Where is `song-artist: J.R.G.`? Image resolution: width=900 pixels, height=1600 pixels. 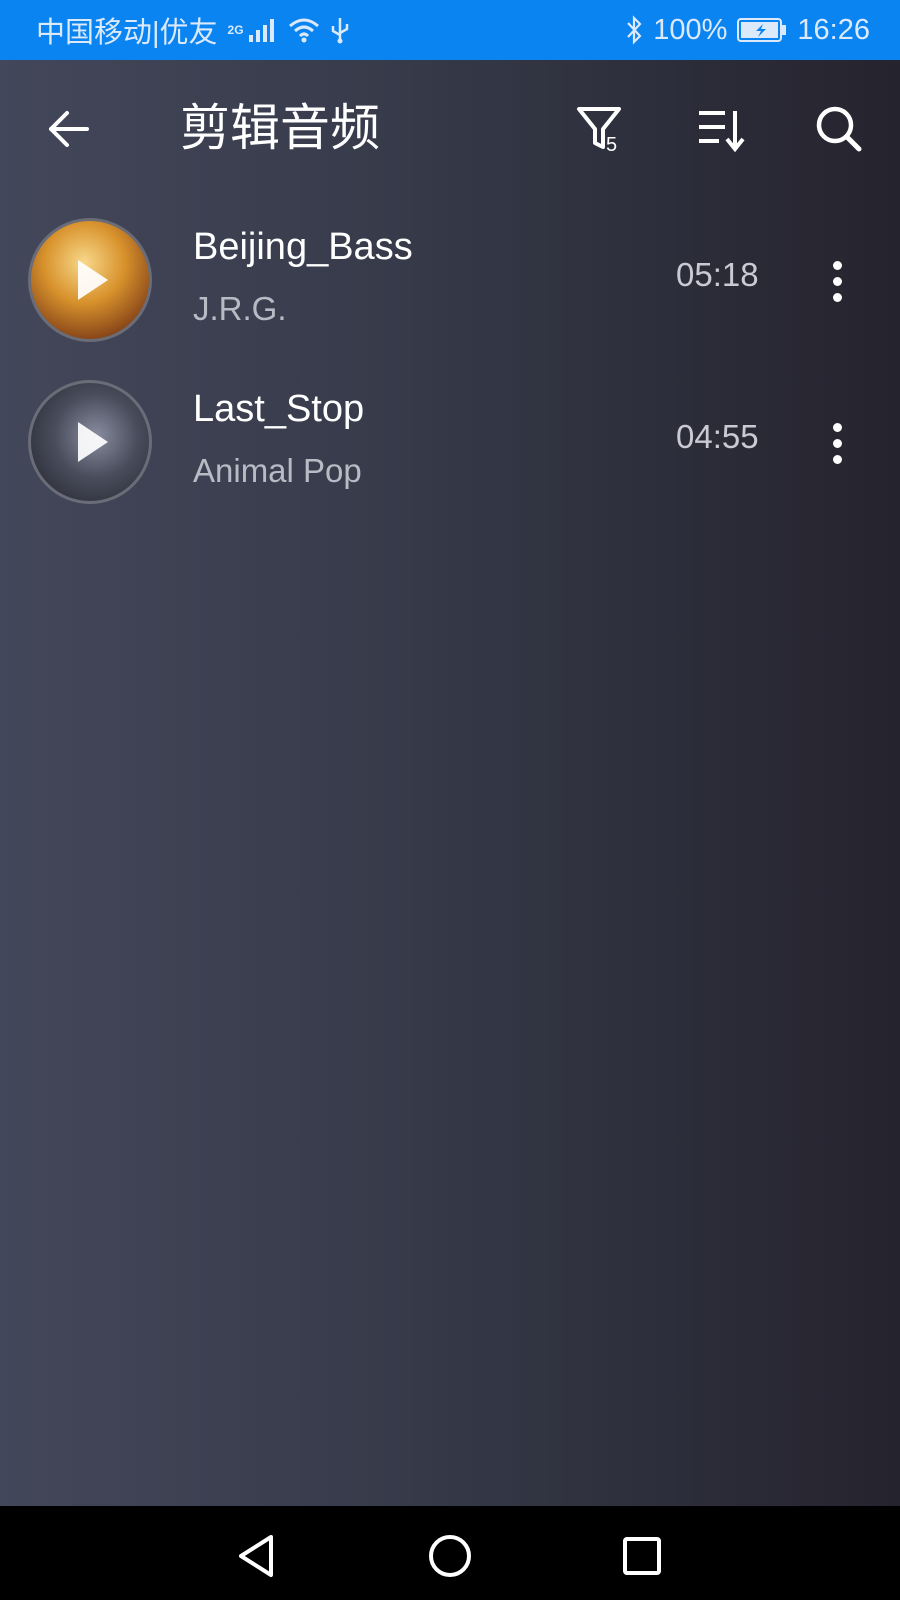
song-artist: J.R.G. is located at coordinates (240, 308).